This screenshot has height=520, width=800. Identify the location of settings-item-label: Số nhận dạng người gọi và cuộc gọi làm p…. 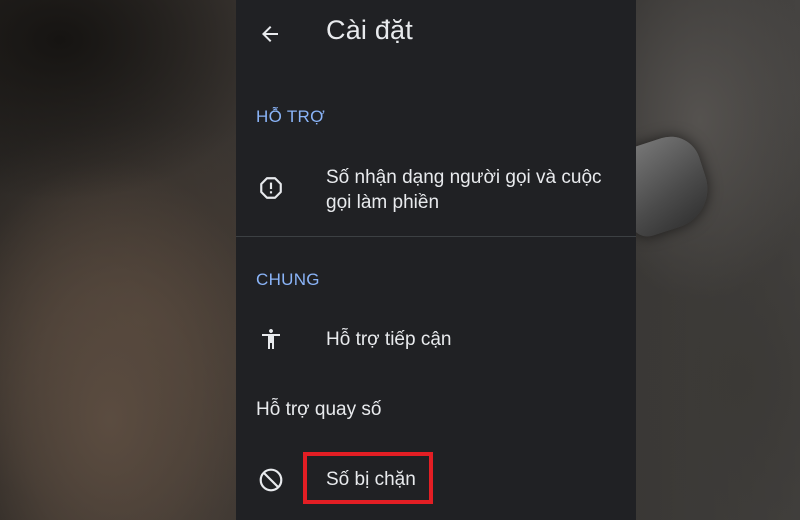
(464, 190).